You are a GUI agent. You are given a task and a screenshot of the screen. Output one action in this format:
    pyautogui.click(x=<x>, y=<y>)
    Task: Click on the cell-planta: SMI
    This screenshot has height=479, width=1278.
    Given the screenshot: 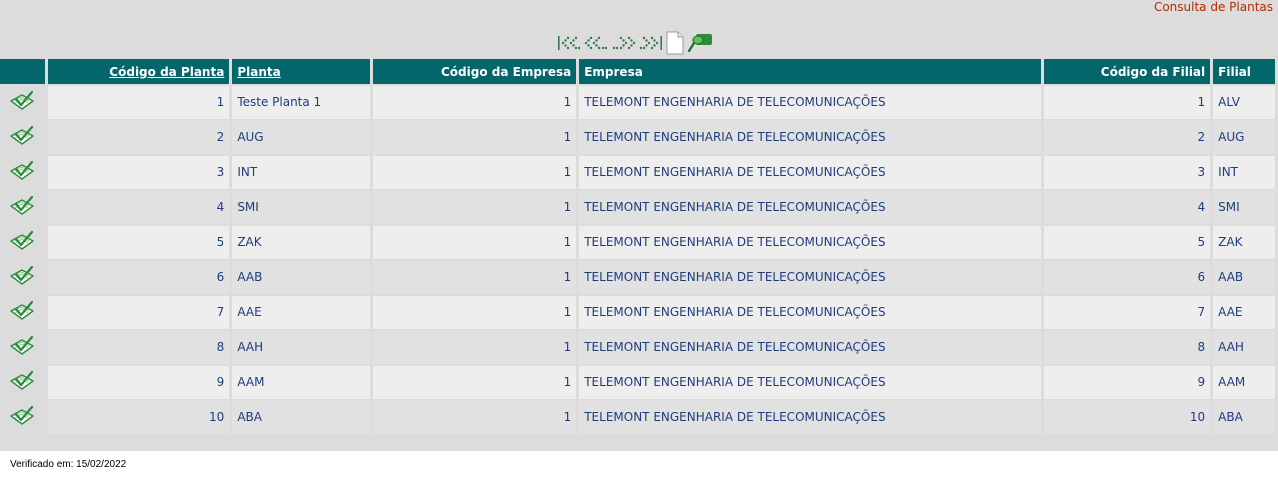 What is the action you would take?
    pyautogui.click(x=301, y=207)
    